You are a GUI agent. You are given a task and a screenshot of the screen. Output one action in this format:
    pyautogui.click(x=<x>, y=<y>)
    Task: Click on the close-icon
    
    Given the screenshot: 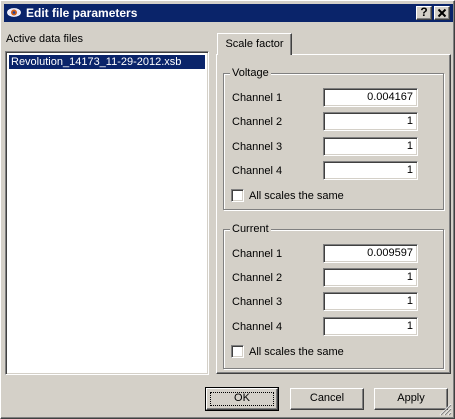 What is the action you would take?
    pyautogui.click(x=442, y=13)
    